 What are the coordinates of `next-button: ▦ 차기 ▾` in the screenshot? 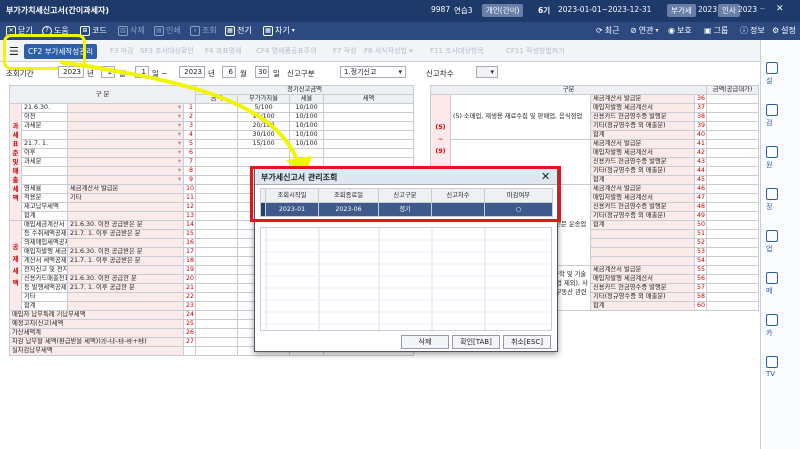 It's located at (279, 30).